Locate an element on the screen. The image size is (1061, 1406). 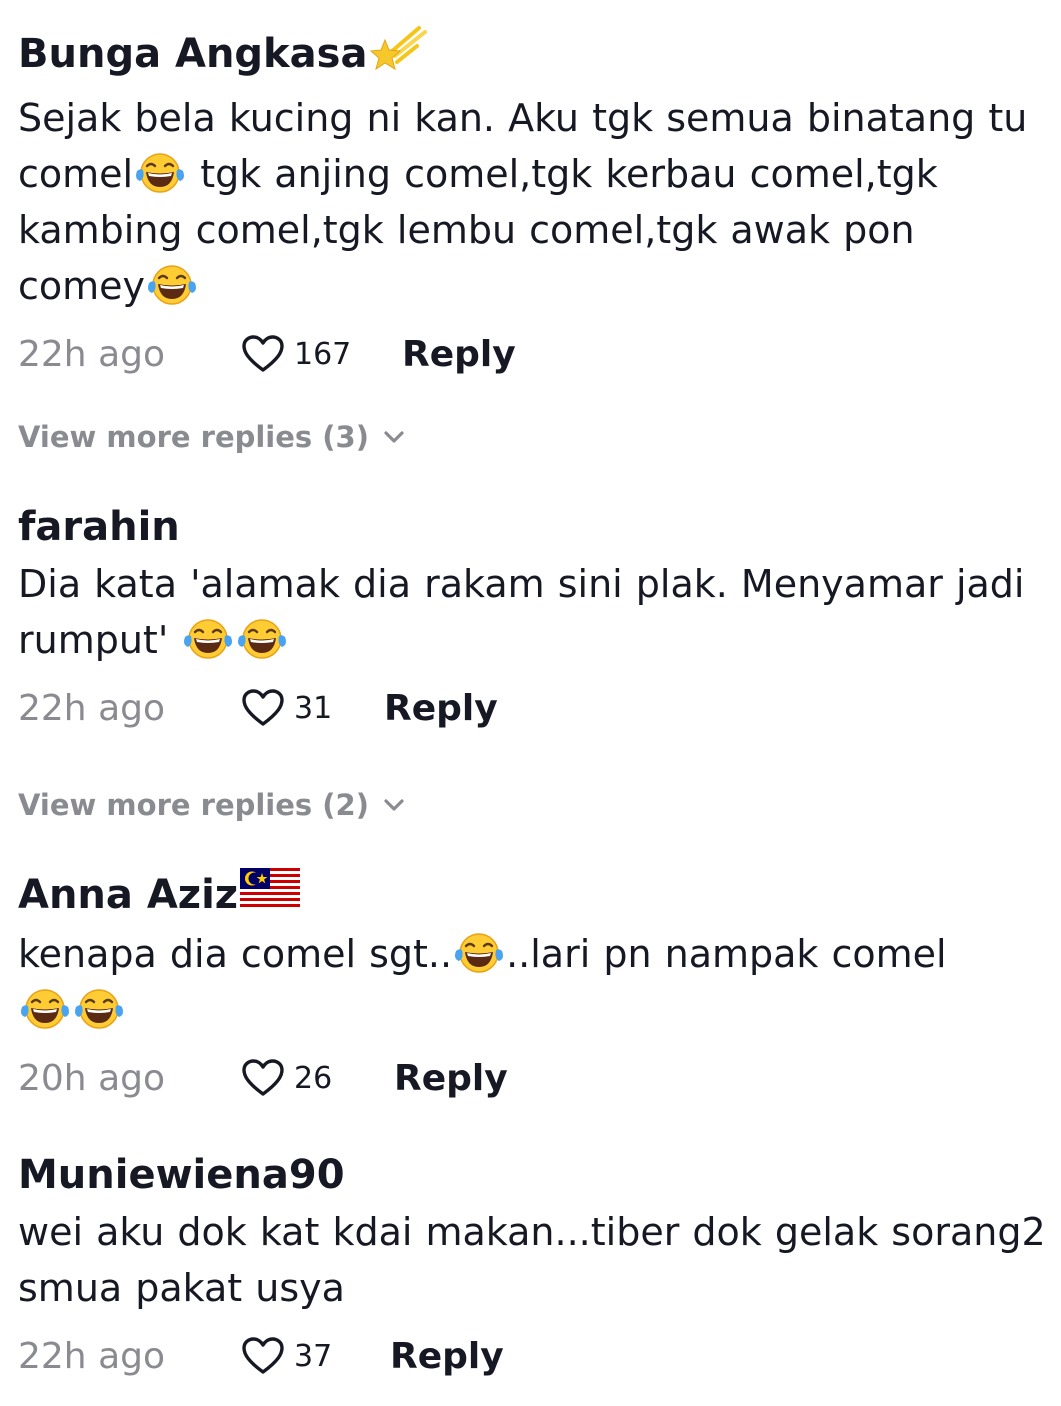
like-button: 37 is located at coordinates (315, 1356).